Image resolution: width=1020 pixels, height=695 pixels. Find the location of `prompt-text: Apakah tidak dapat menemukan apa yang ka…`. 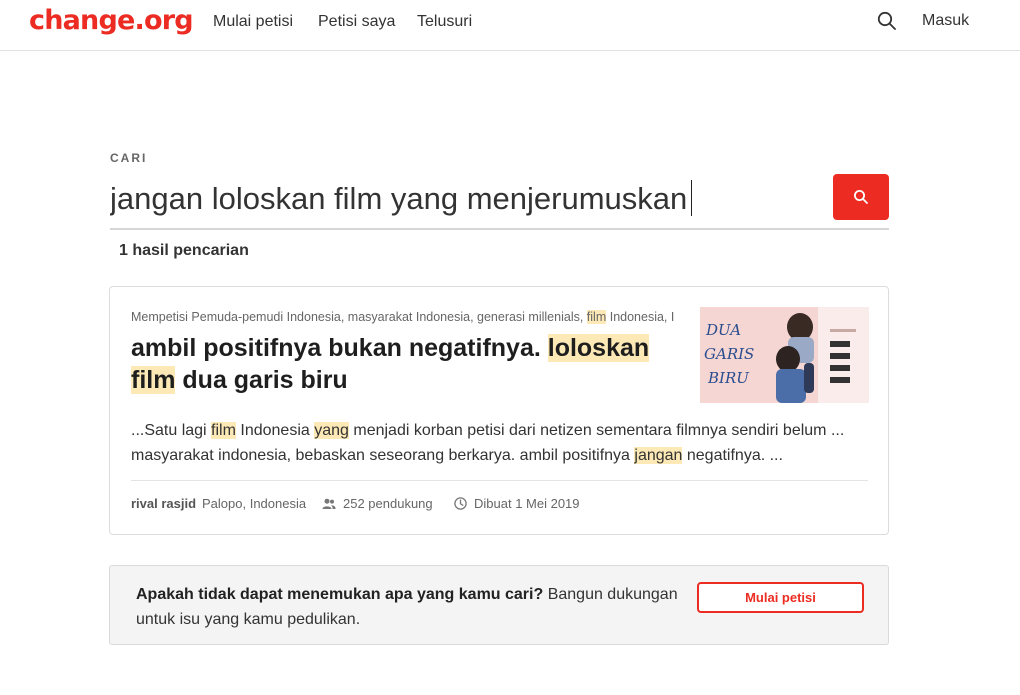

prompt-text: Apakah tidak dapat menemukan apa yang ka… is located at coordinates (407, 607).